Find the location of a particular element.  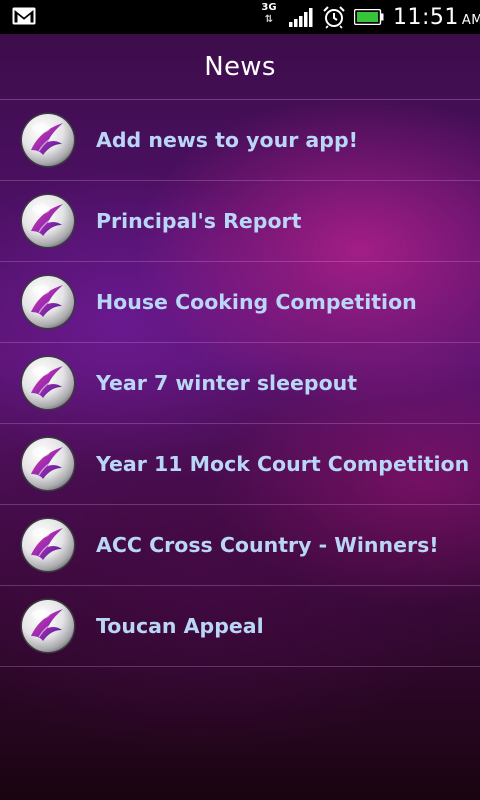

network-type-label: 3G is located at coordinates (269, 7).